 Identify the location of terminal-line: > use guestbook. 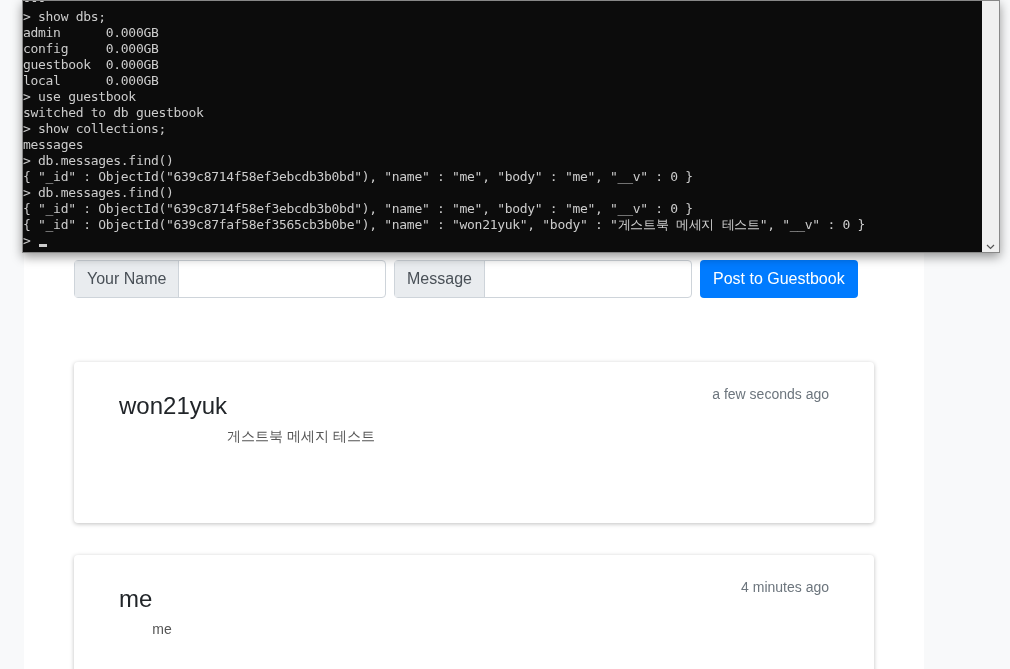
(79, 97).